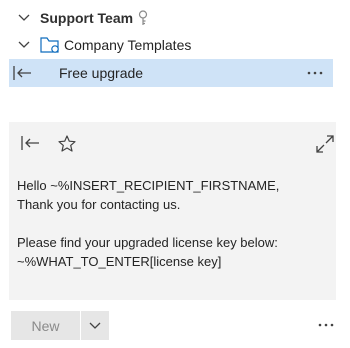 This screenshot has height=348, width=350. I want to click on star-icon, so click(67, 144).